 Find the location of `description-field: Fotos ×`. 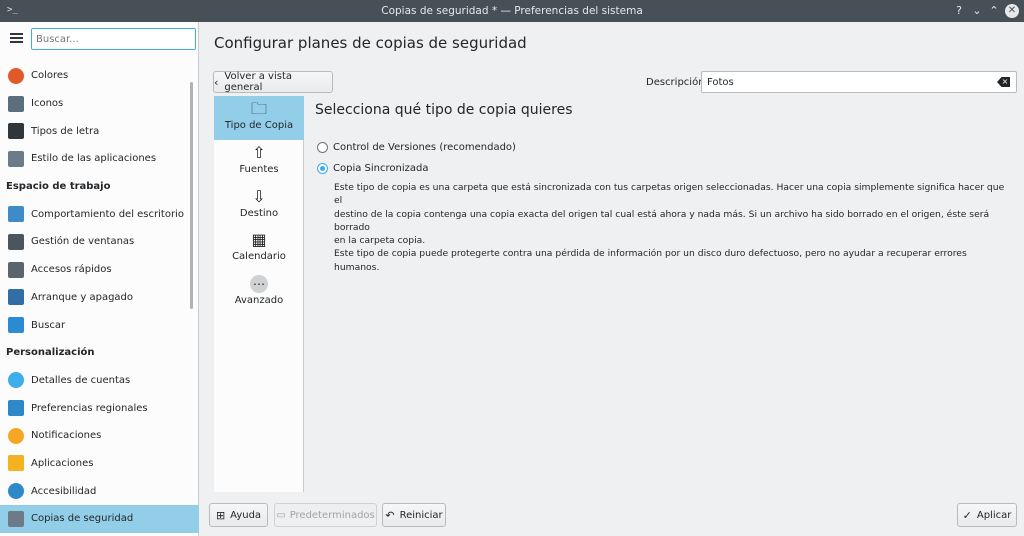

description-field: Fotos × is located at coordinates (859, 82).